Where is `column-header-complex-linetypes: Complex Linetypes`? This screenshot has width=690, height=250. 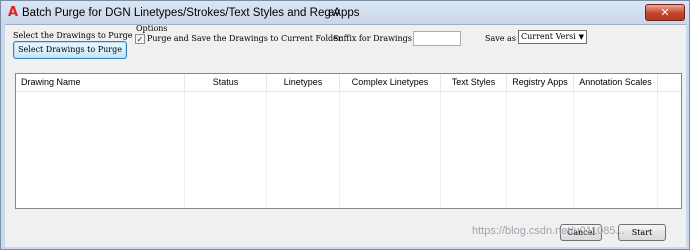 column-header-complex-linetypes: Complex Linetypes is located at coordinates (390, 83).